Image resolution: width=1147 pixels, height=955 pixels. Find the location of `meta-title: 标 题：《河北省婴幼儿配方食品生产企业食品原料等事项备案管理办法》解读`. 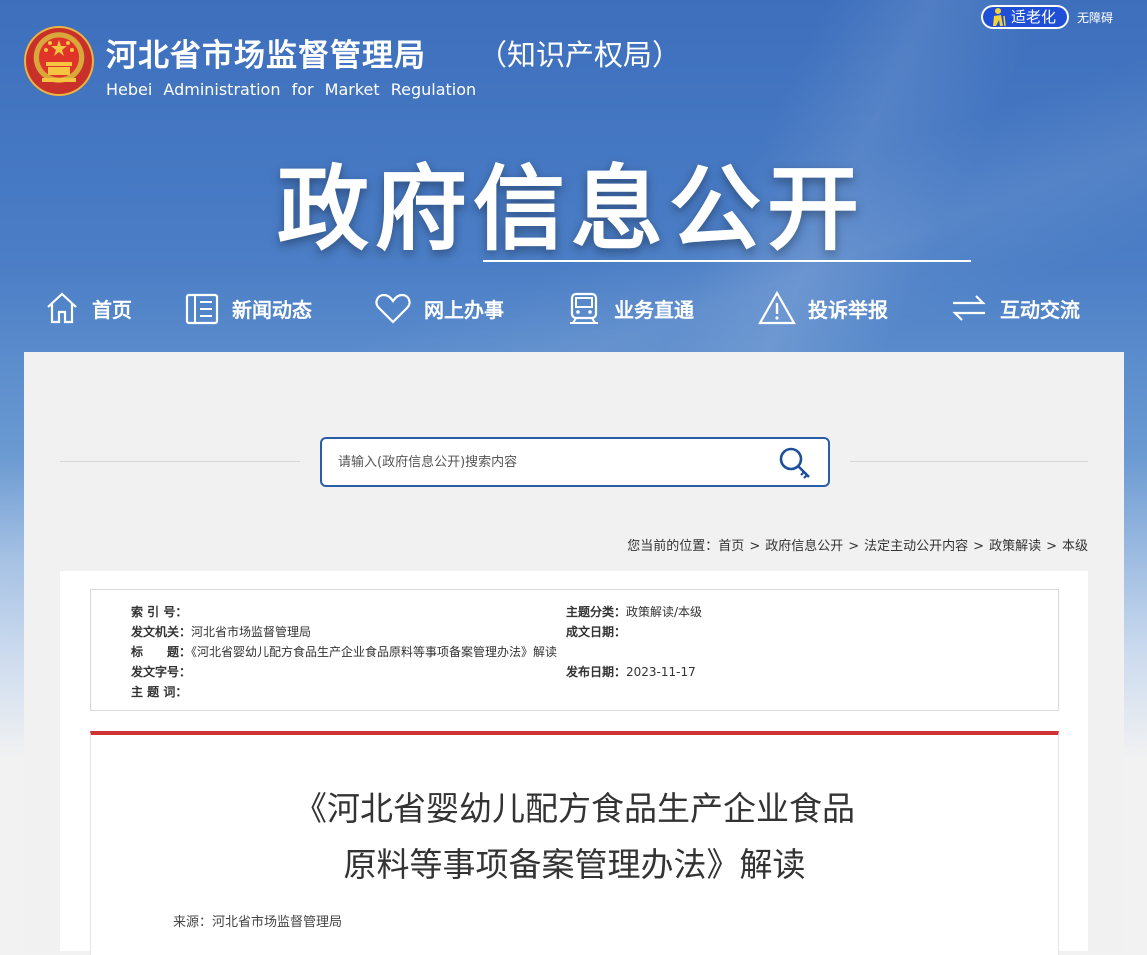

meta-title: 标 题：《河北省婴幼儿配方食品生产企业食品原料等事项备案管理办法》解读 is located at coordinates (344, 651).